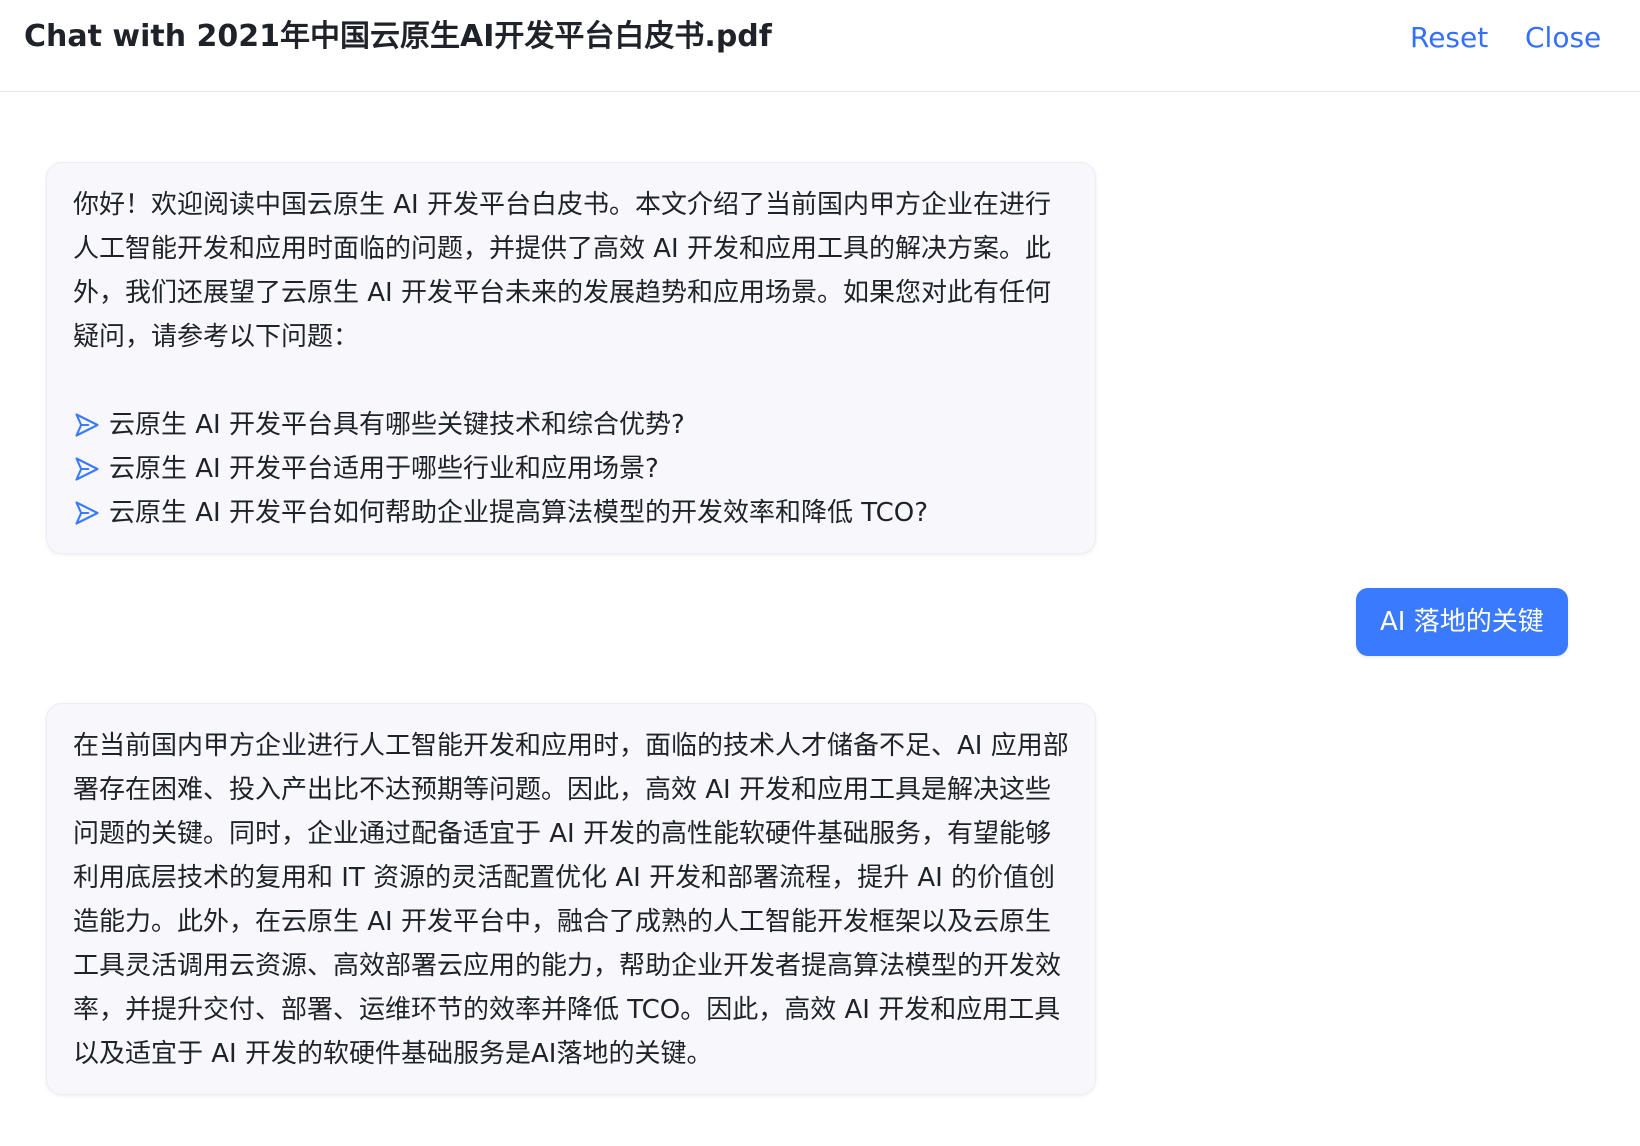  Describe the element at coordinates (519, 513) in the screenshot. I see `suggested-question-text: 云原生 AI 开发平台如何帮助企业提高算法模型的开发效率和降低 TCO?` at that location.